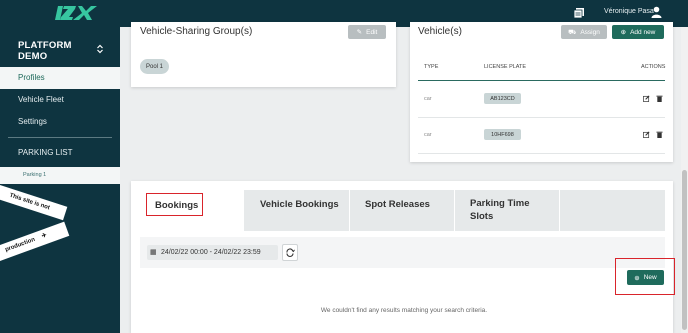 This screenshot has width=688, height=333. I want to click on environment-ribbon-2: production ✈, so click(35, 241).